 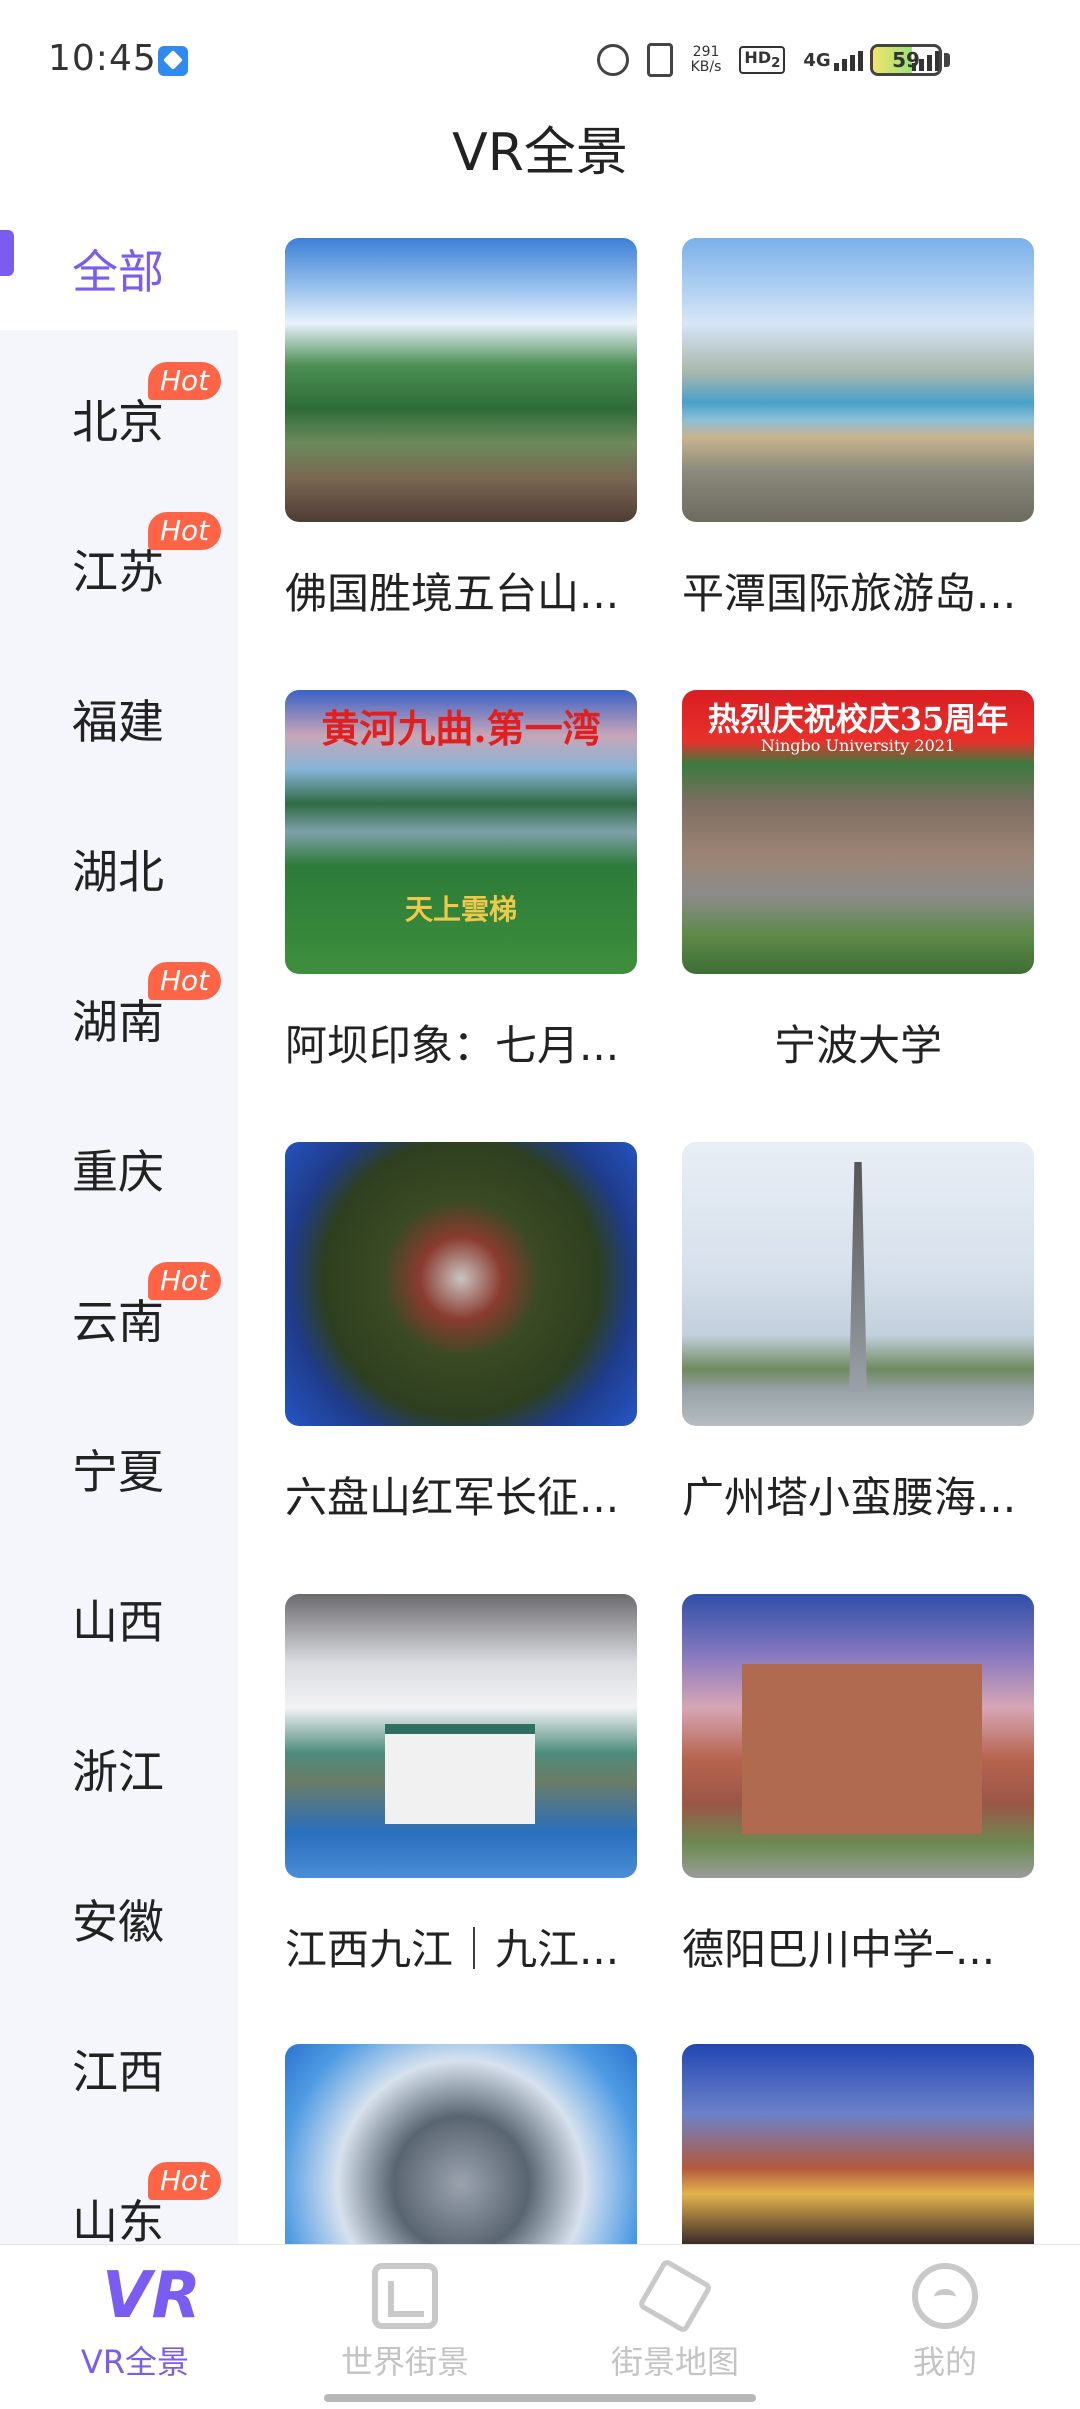 What do you see at coordinates (857, 1045) in the screenshot?
I see `card-title: 宁波大学` at bounding box center [857, 1045].